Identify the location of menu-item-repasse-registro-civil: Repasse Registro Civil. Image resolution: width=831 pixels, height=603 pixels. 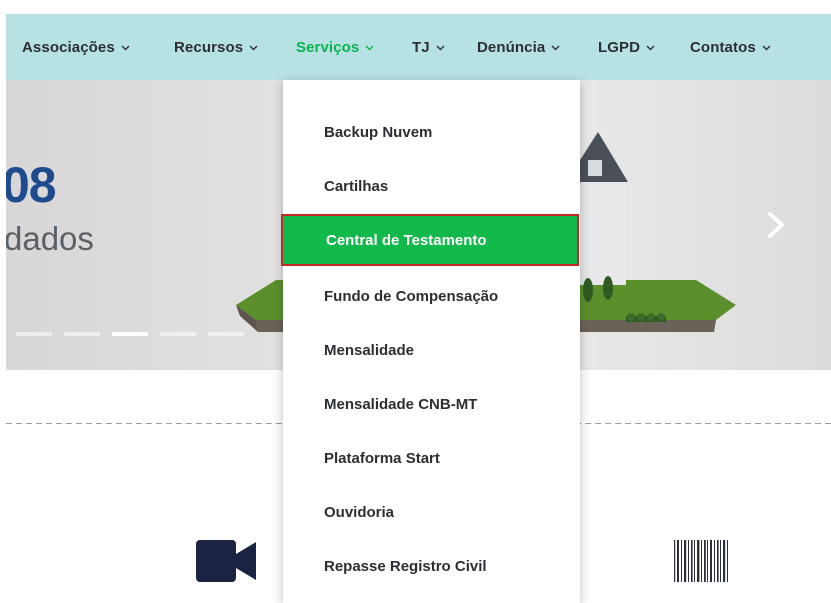
(431, 566).